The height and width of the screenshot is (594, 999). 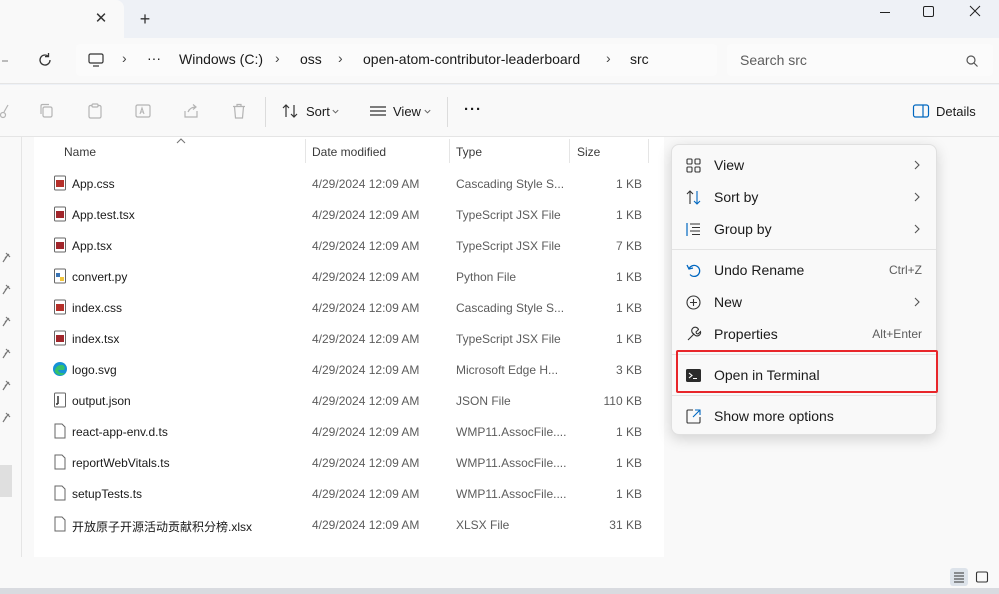 What do you see at coordinates (499, 591) in the screenshot?
I see `window-edge` at bounding box center [499, 591].